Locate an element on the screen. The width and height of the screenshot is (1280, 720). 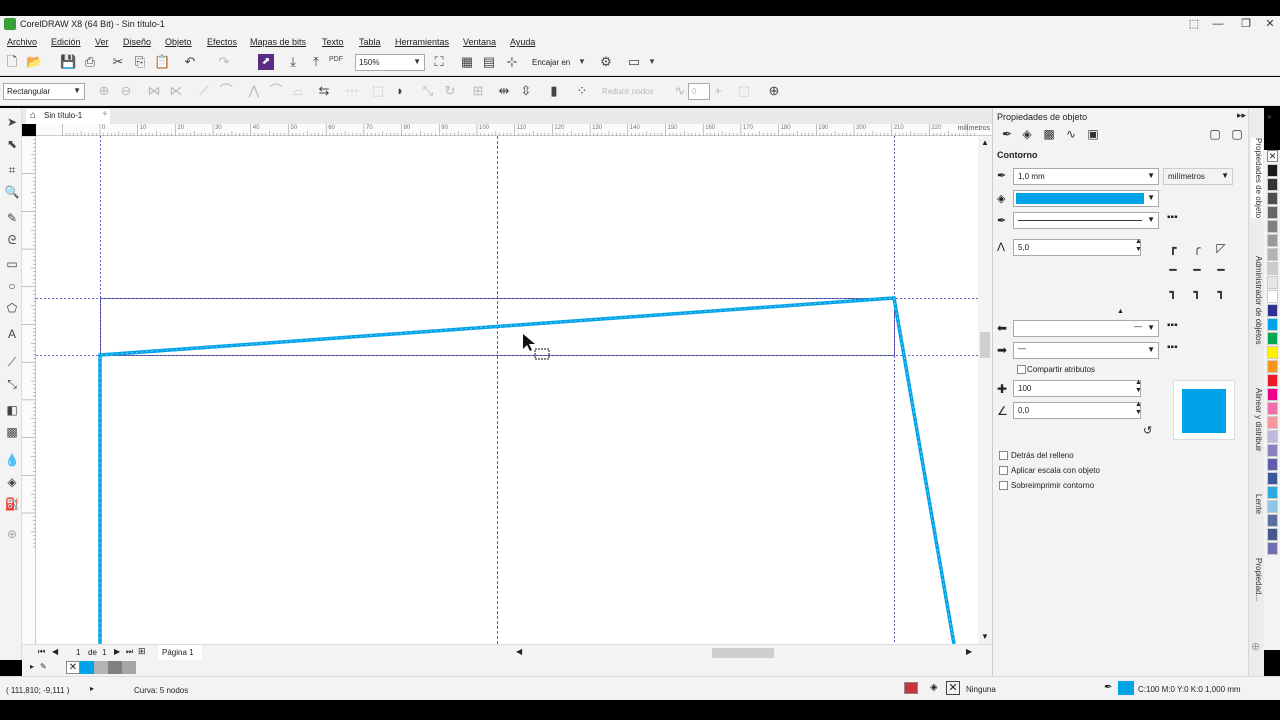
no-fill-swatch-icon: ✕ is located at coordinates (953, 688).